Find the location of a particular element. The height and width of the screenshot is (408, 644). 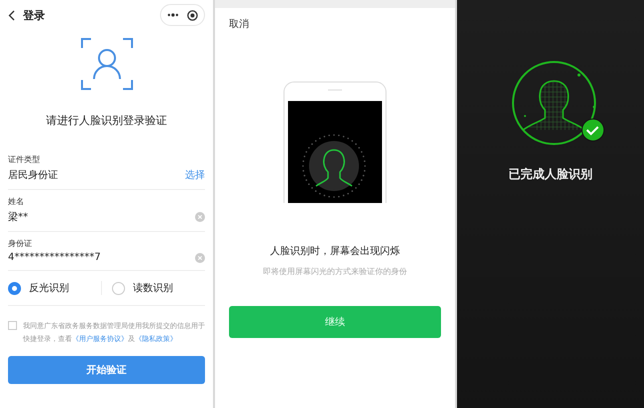

field-value: 居民身份证 is located at coordinates (33, 175).